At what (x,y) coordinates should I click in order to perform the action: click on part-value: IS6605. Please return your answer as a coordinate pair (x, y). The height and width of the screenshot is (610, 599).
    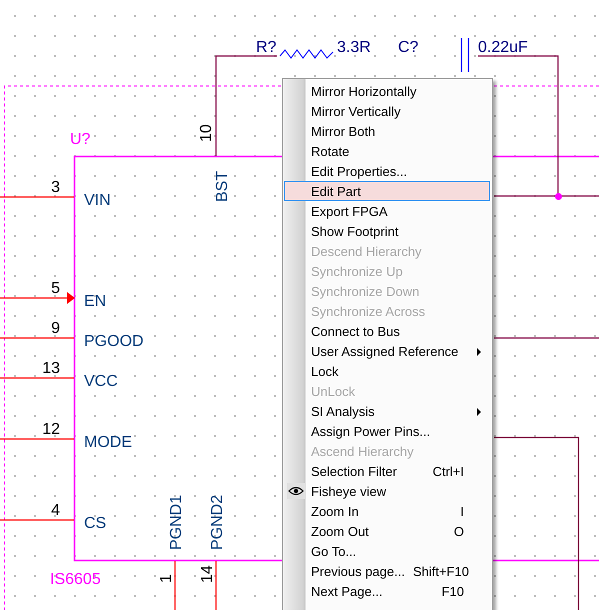
    Looking at the image, I should click on (75, 579).